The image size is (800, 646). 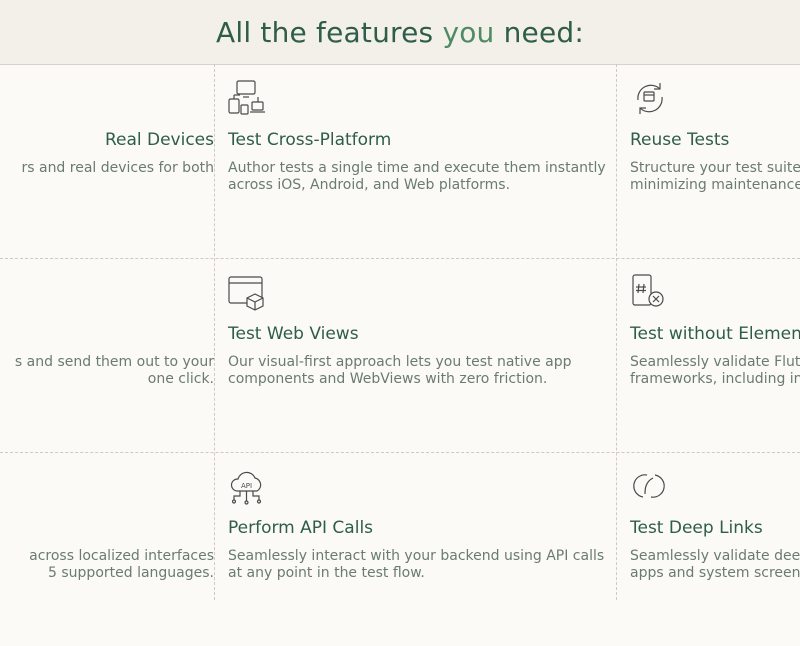 I want to click on feature-title: Test Cross-Platform, so click(x=310, y=140).